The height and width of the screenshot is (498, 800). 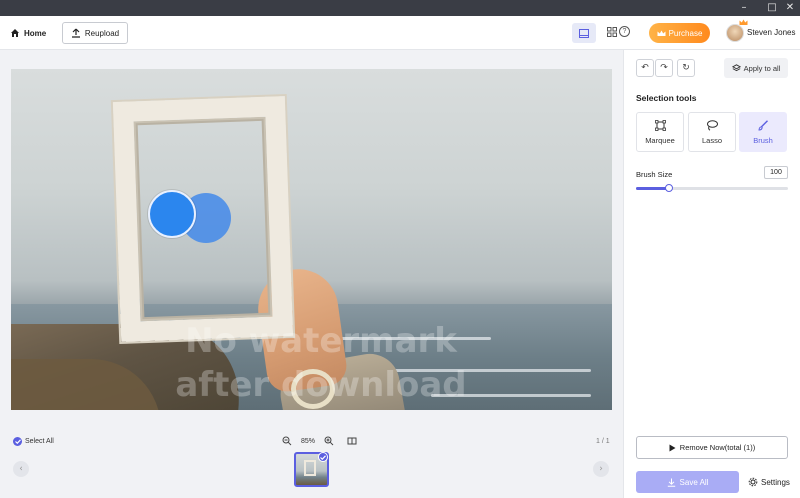 What do you see at coordinates (776, 172) in the screenshot?
I see `brush-size-input: 100` at bounding box center [776, 172].